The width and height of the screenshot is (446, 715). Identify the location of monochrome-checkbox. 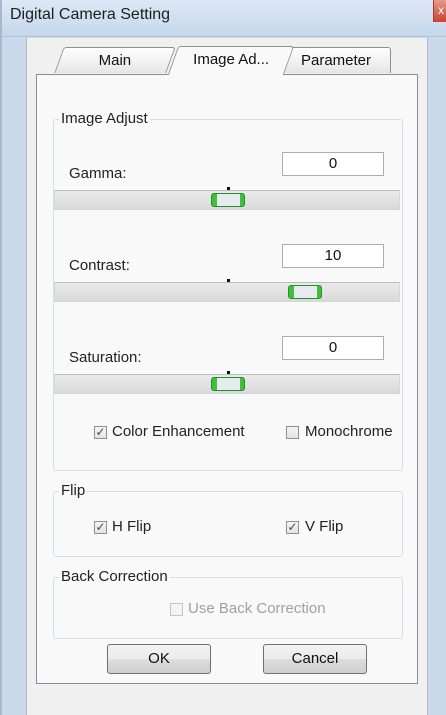
(292, 432).